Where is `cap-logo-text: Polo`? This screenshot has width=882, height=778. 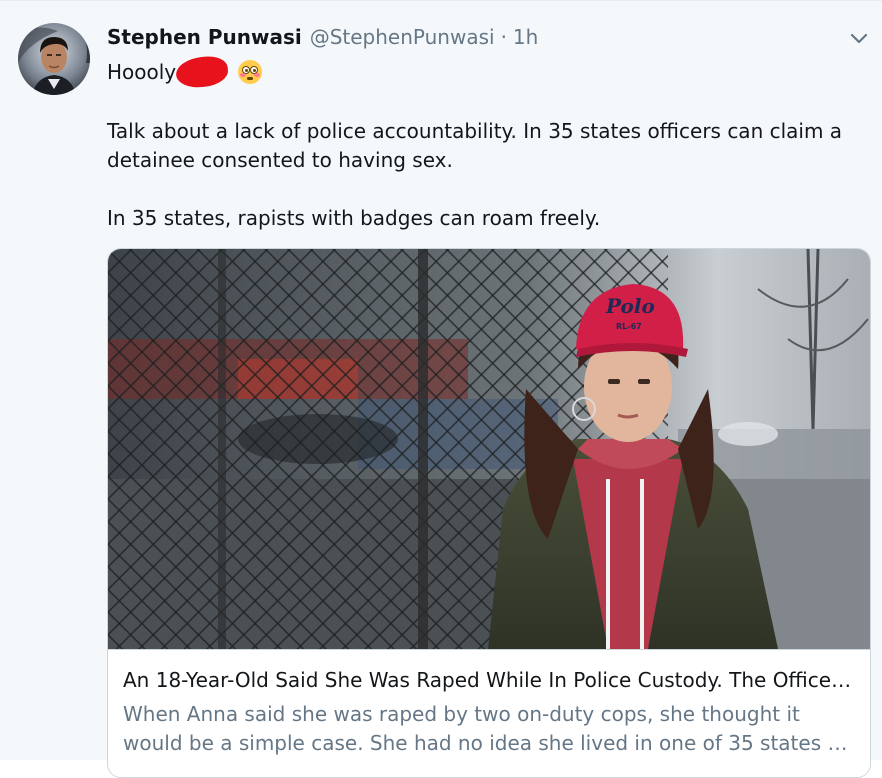 cap-logo-text: Polo is located at coordinates (630, 306).